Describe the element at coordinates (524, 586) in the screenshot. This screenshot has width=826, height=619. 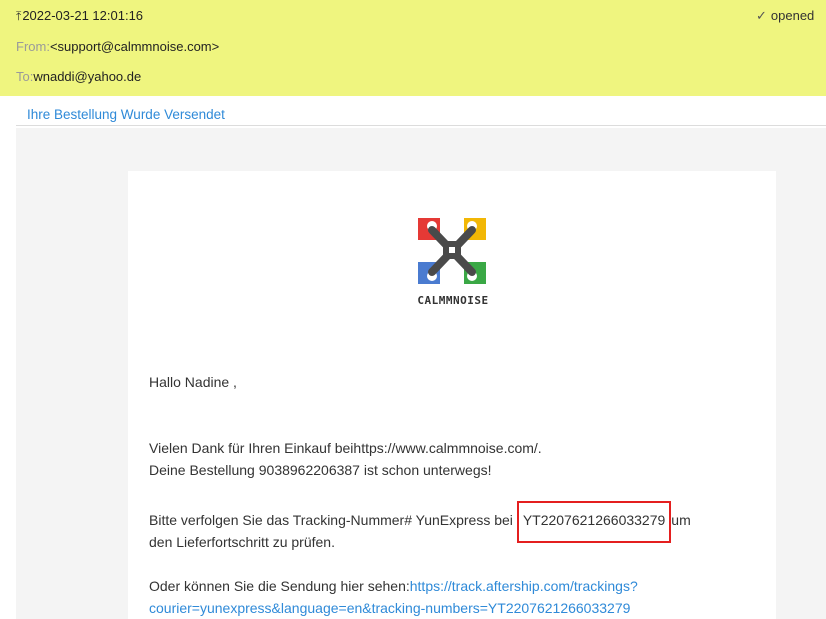
I see `aftership-link: https://track.aftership.com/trackings?` at that location.